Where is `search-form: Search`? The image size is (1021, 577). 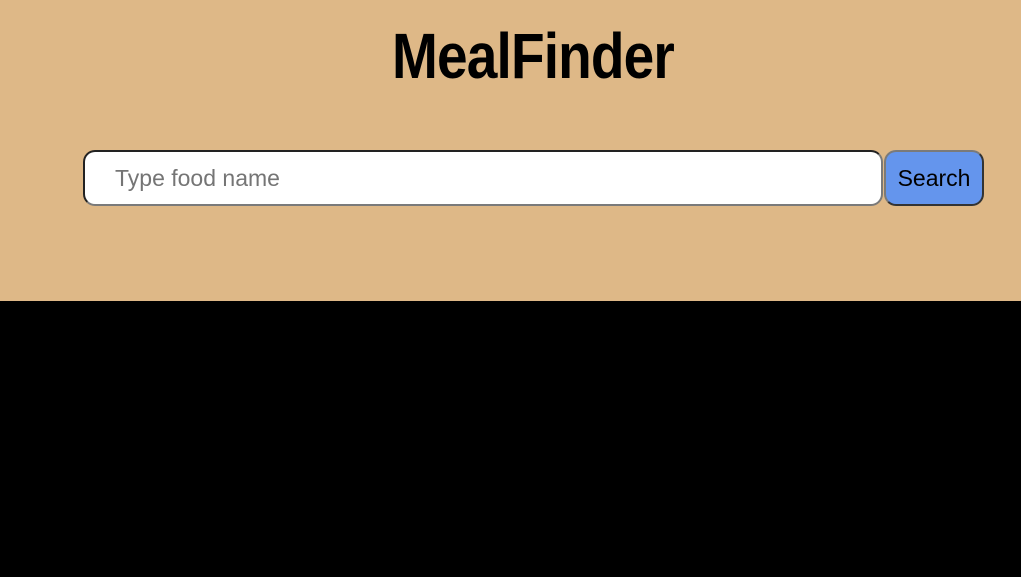 search-form: Search is located at coordinates (533, 178).